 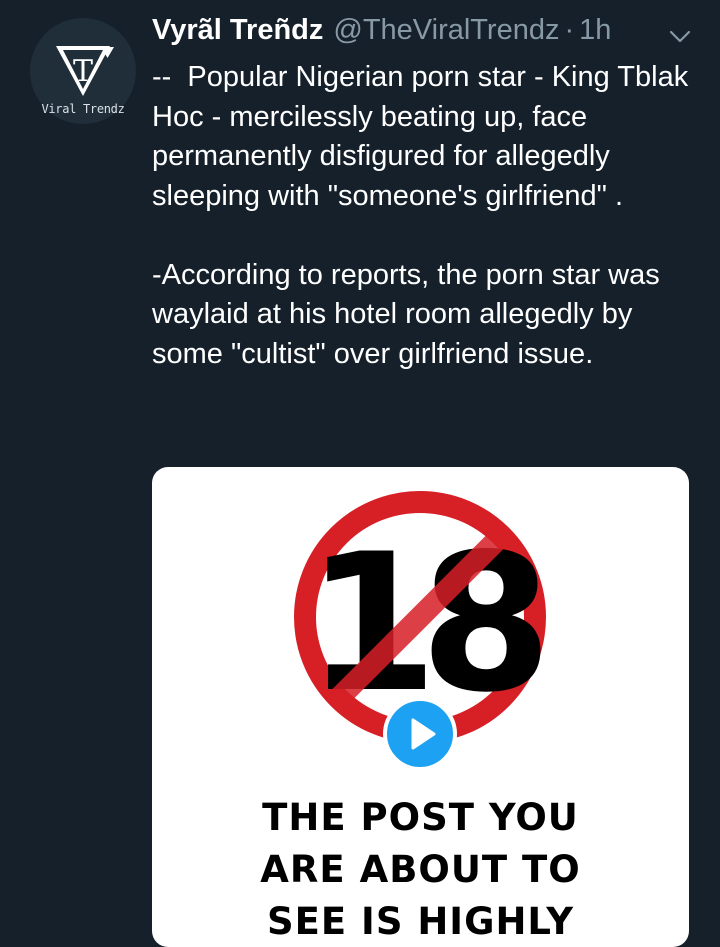 I want to click on warning-line: SEE IS HIGHLY, so click(x=420, y=921).